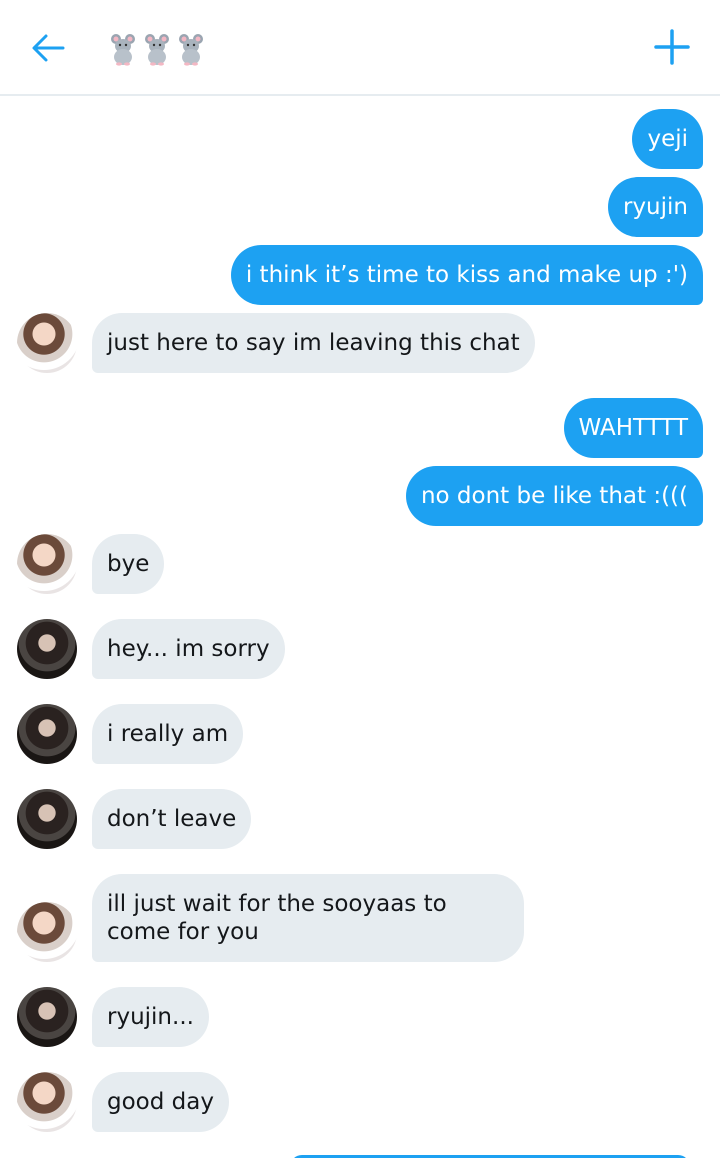  I want to click on conversation-title, so click(157, 49).